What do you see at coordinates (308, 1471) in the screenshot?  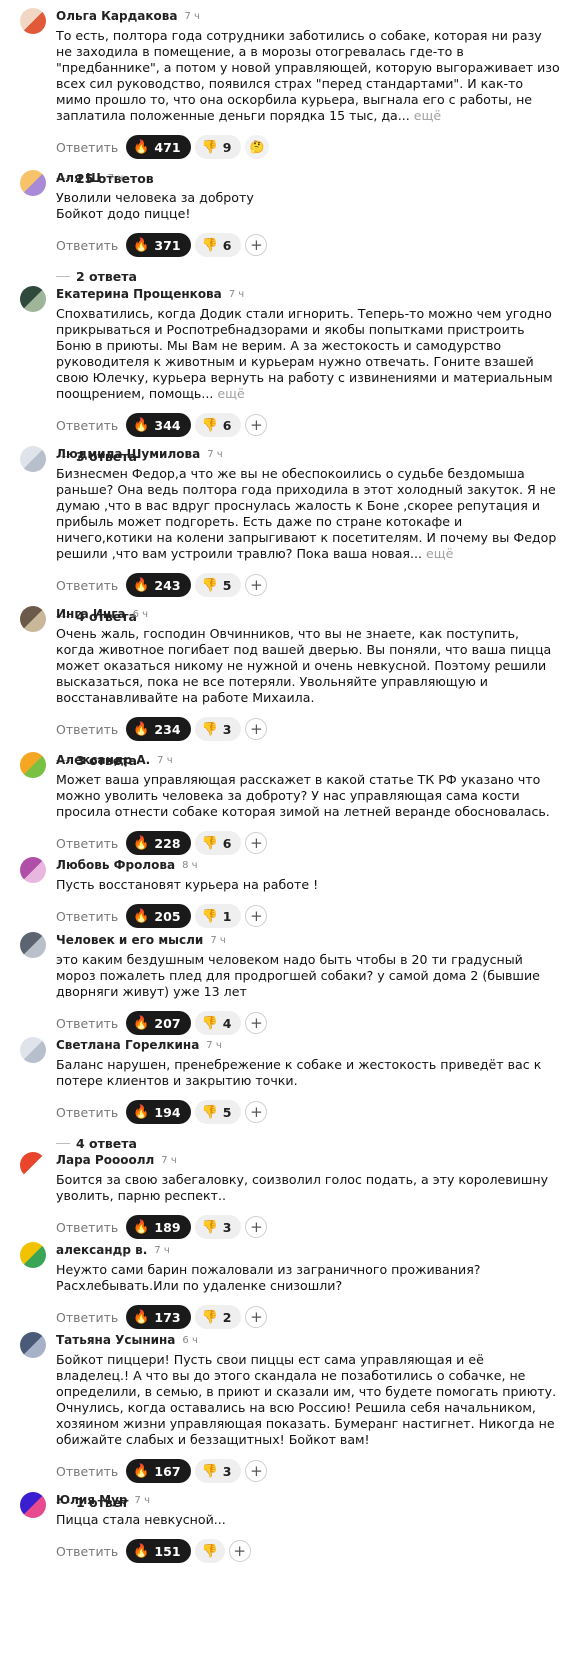 I see `comment-actions: Ответить 🔥 167 👎 3 +` at bounding box center [308, 1471].